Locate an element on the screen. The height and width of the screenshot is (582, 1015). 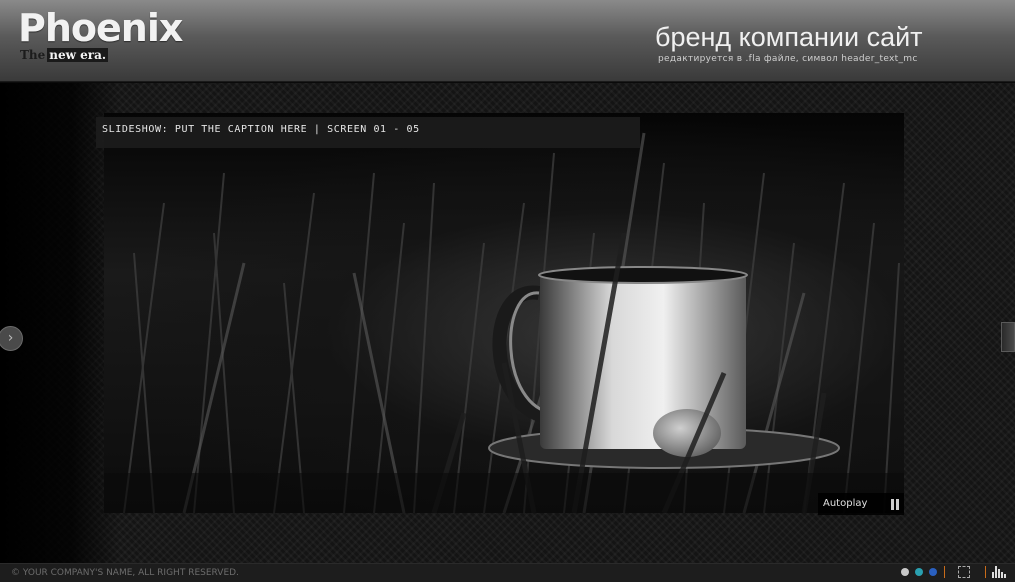
autoplay-label: Autoplay is located at coordinates (845, 503).